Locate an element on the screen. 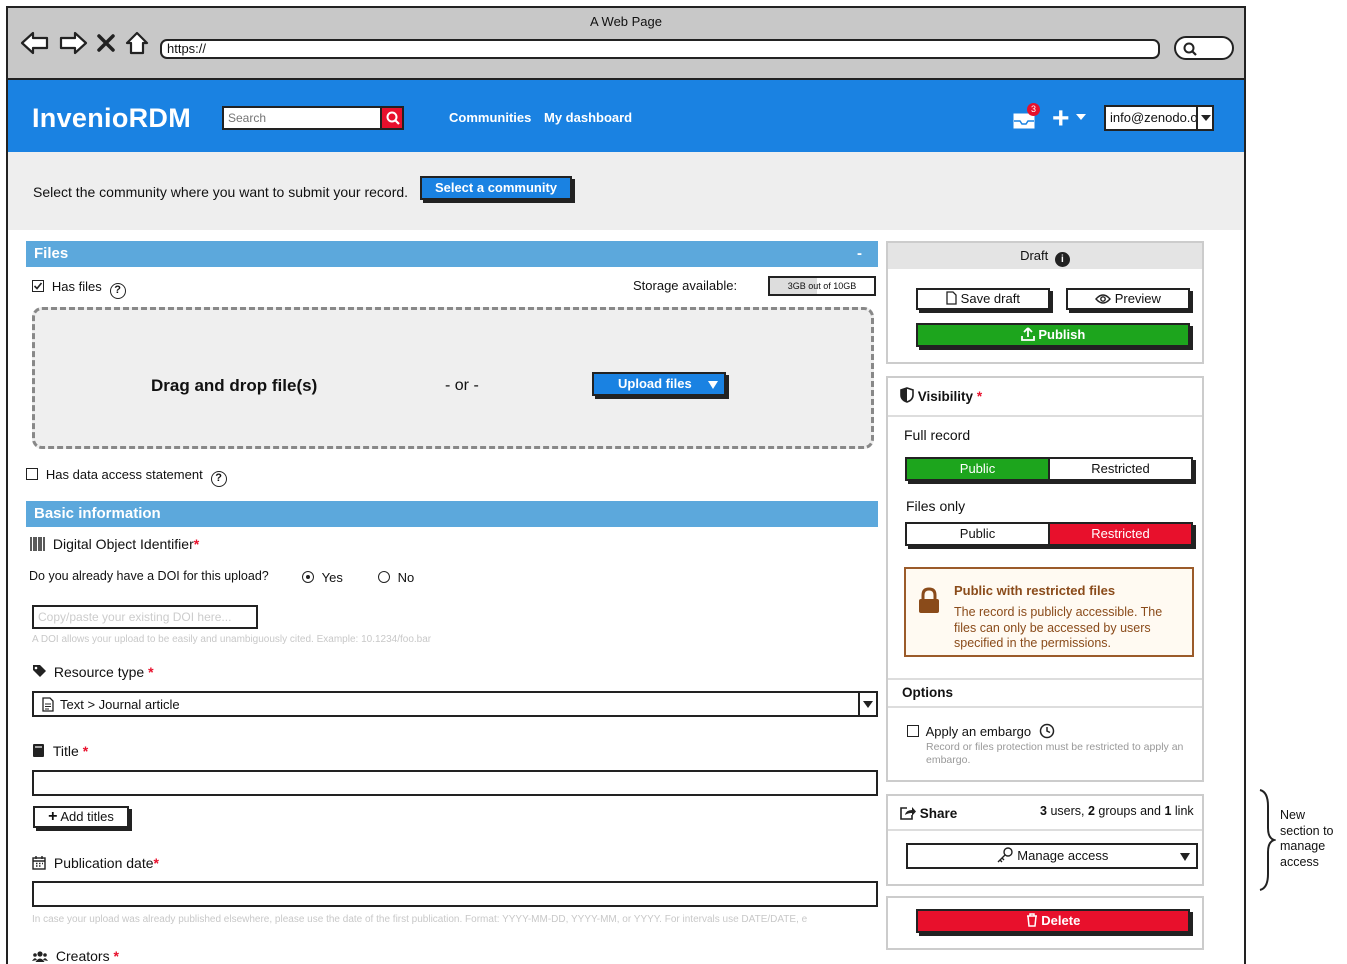 This screenshot has height=964, width=1347. key-icon is located at coordinates (1005, 855).